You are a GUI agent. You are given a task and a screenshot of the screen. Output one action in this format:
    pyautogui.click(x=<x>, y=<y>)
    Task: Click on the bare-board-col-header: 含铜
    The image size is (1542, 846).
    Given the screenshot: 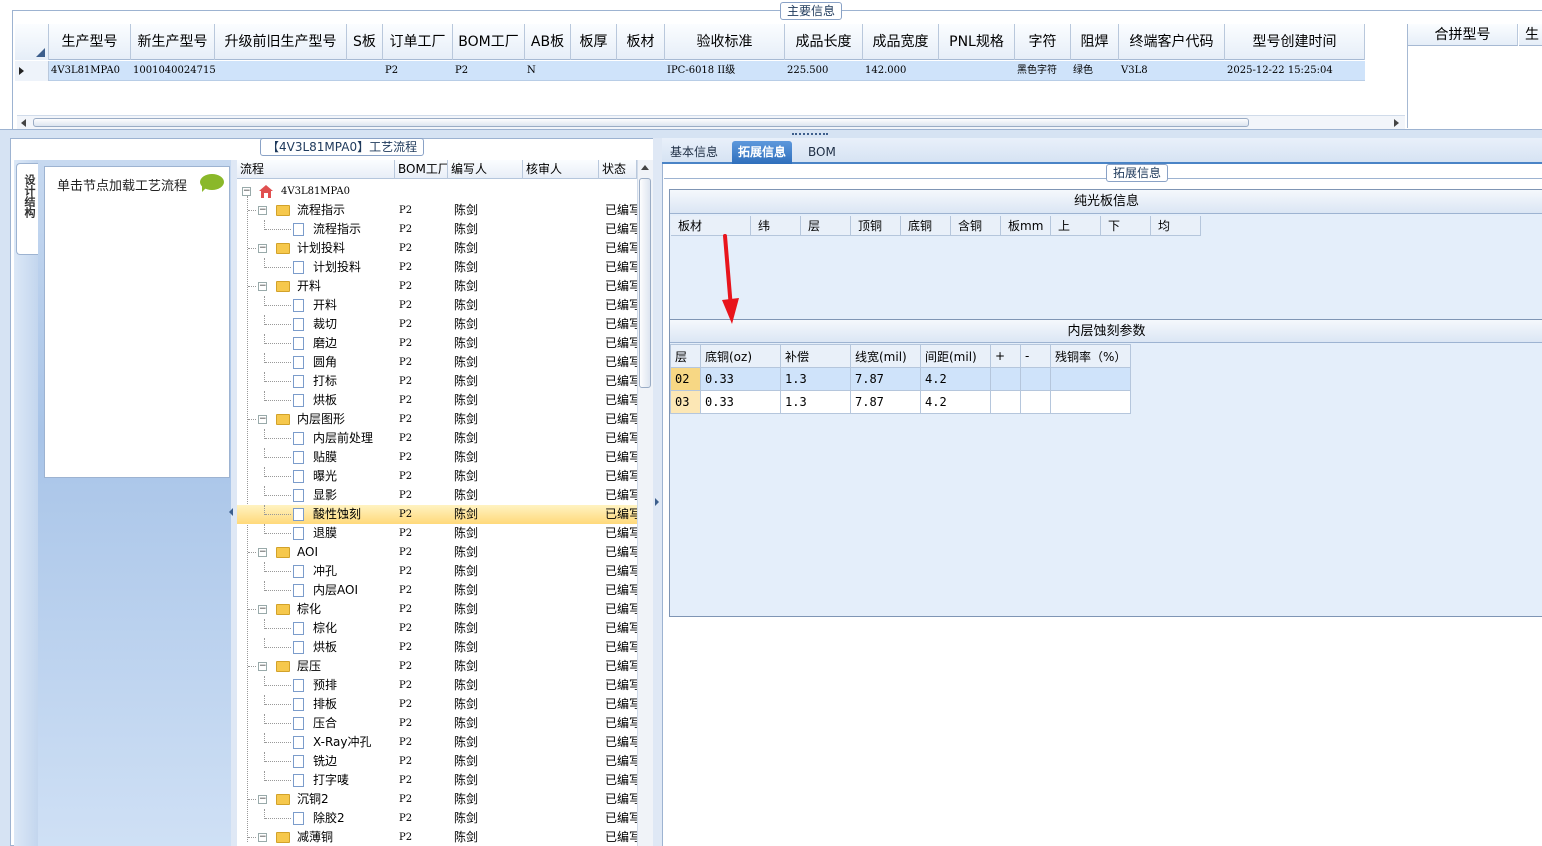 What is the action you would take?
    pyautogui.click(x=976, y=226)
    